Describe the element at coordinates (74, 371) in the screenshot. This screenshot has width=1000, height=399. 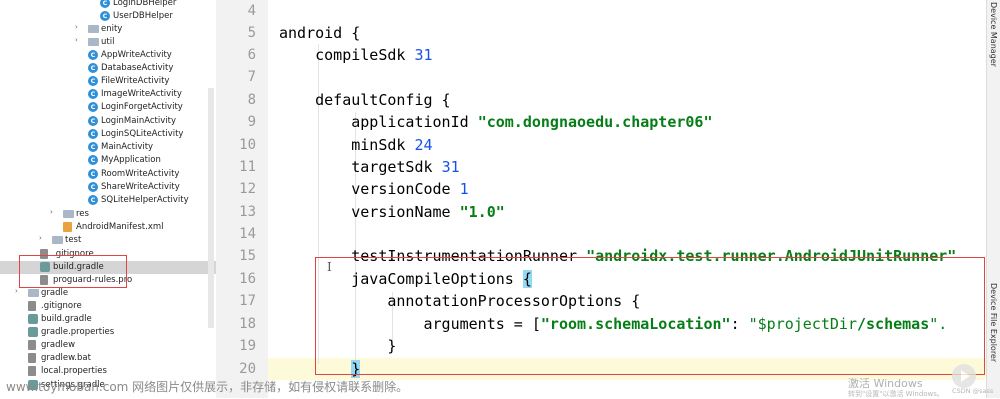
I see `tree-item-label: local.properties` at that location.